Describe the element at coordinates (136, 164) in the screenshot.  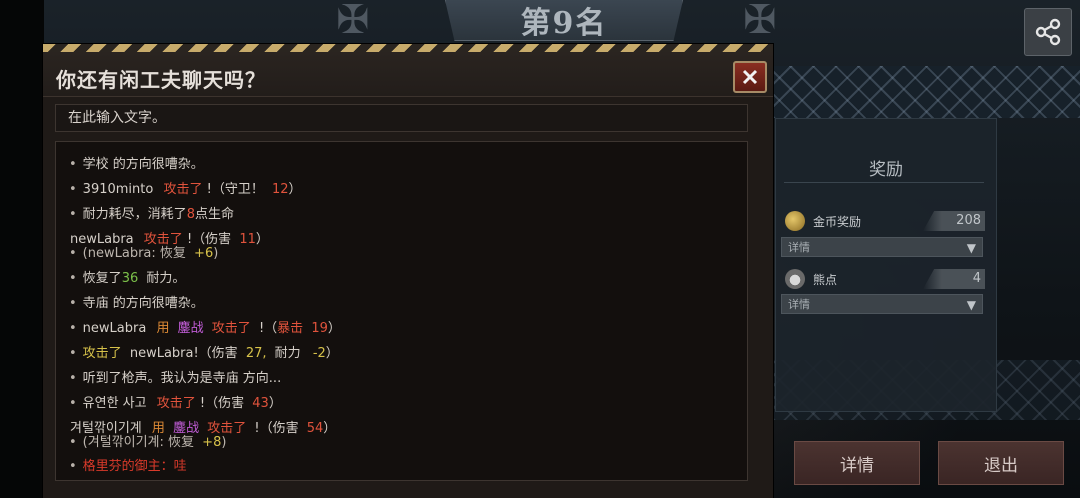
I see `log-entry: • 学校 的方向很嘈杂。` at that location.